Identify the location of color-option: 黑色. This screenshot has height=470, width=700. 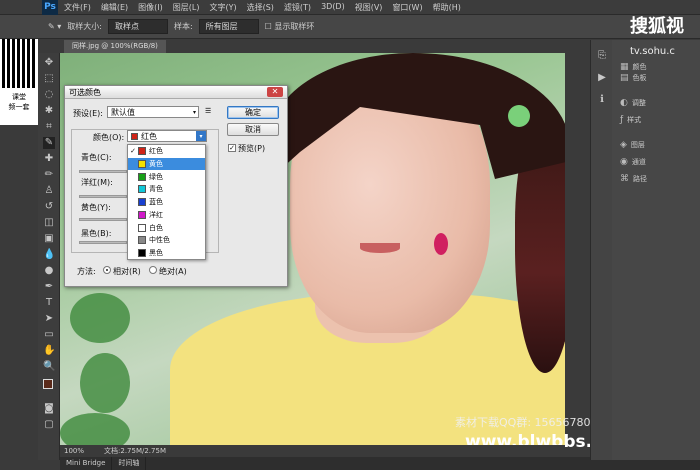
(166, 253).